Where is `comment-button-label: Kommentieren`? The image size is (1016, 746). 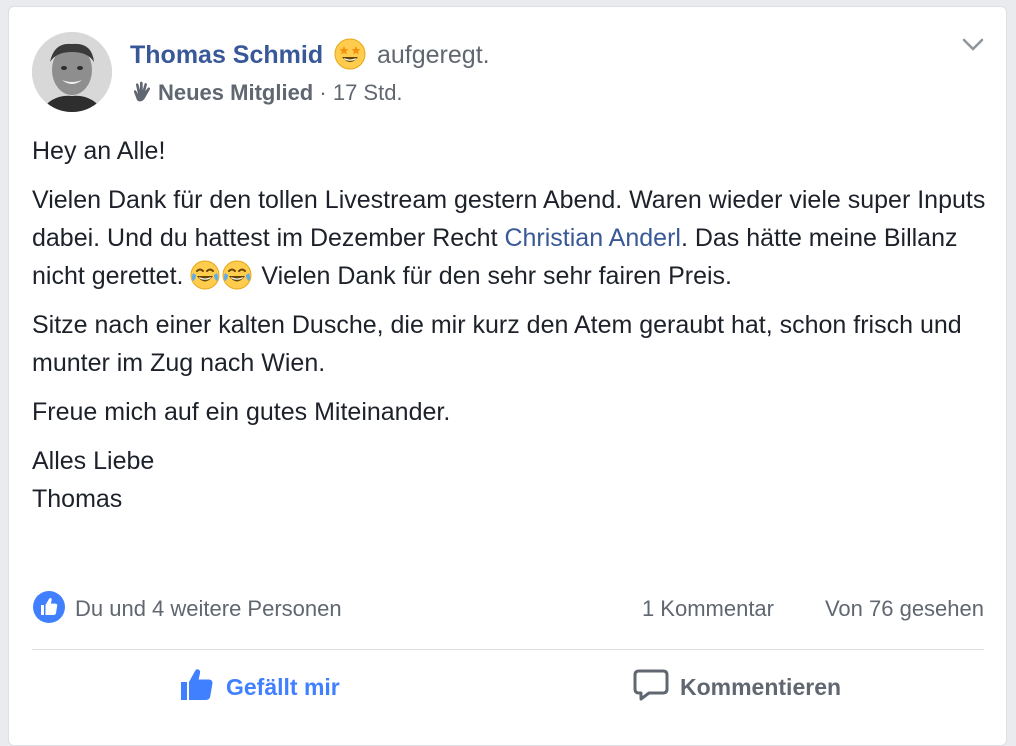
comment-button-label: Kommentieren is located at coordinates (761, 687).